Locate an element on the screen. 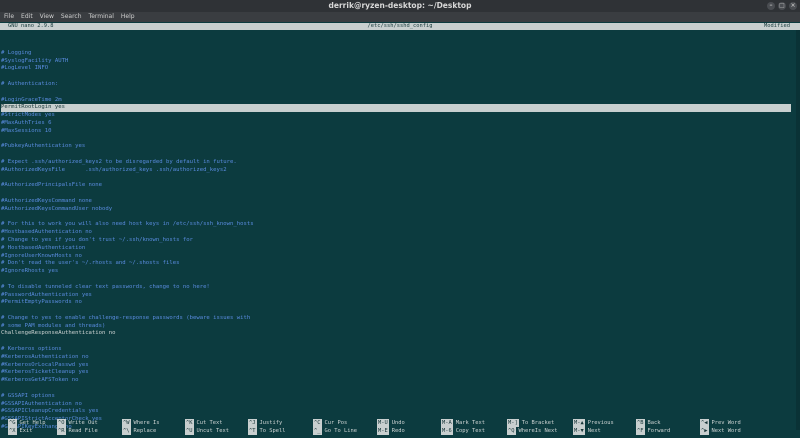 The height and width of the screenshot is (438, 800). shortcut-item: M-▲ Previous is located at coordinates (593, 423).